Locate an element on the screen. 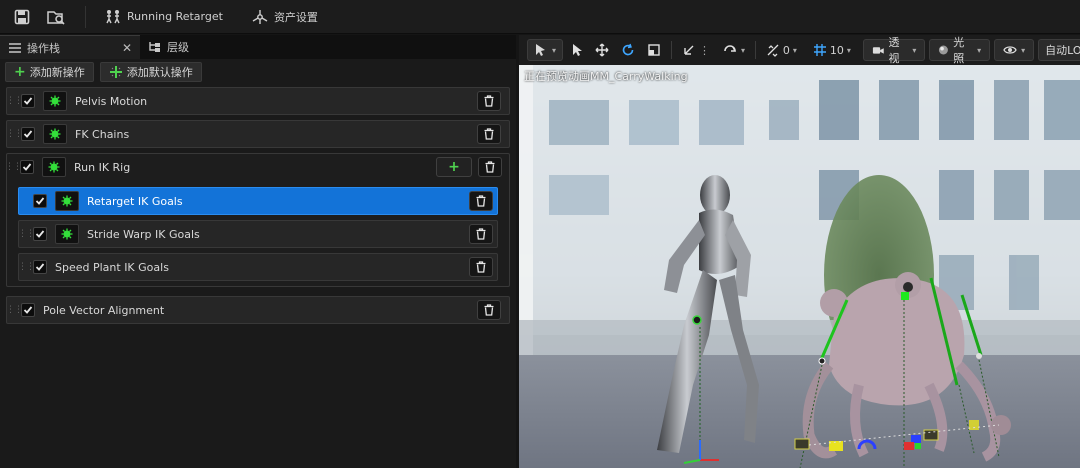 This screenshot has width=1080, height=468. perspective-label: 透视 is located at coordinates (894, 50).